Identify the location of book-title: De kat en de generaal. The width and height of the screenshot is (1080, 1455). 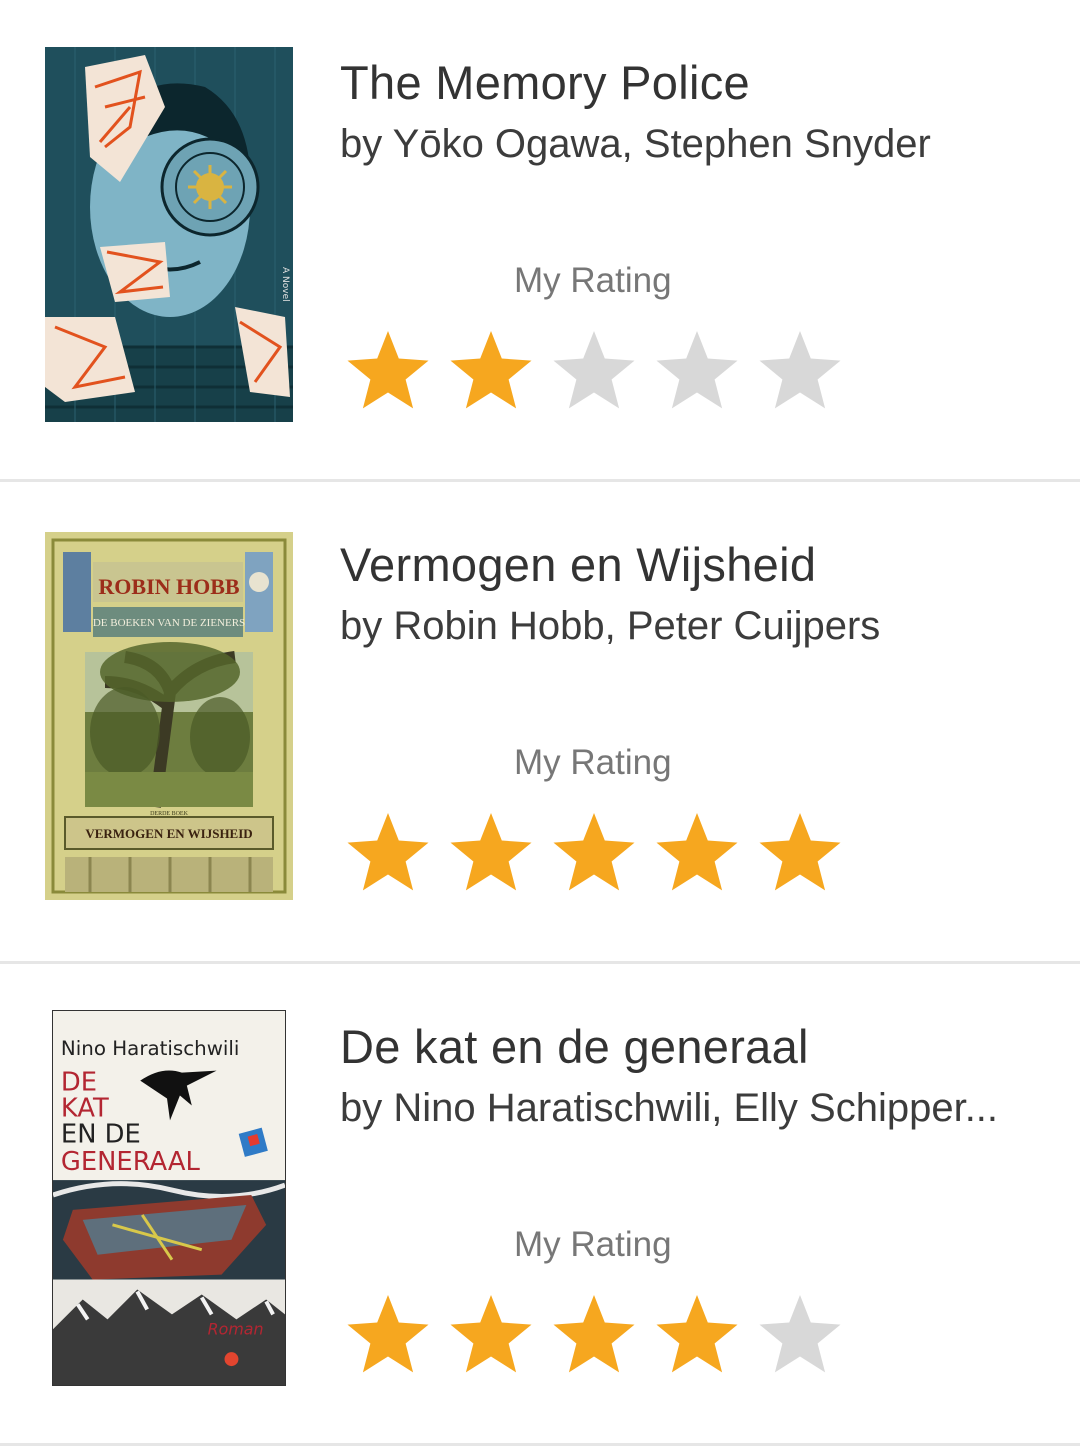
(574, 1046).